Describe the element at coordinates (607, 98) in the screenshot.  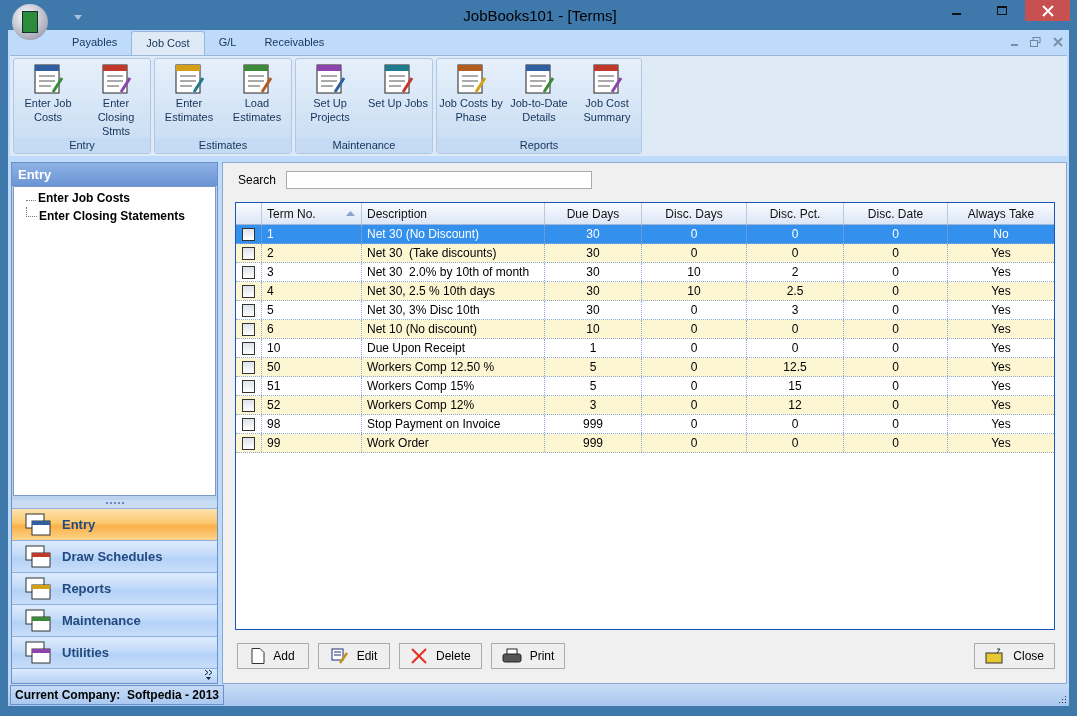
I see `ribbon-button: Job Cost Summary` at that location.